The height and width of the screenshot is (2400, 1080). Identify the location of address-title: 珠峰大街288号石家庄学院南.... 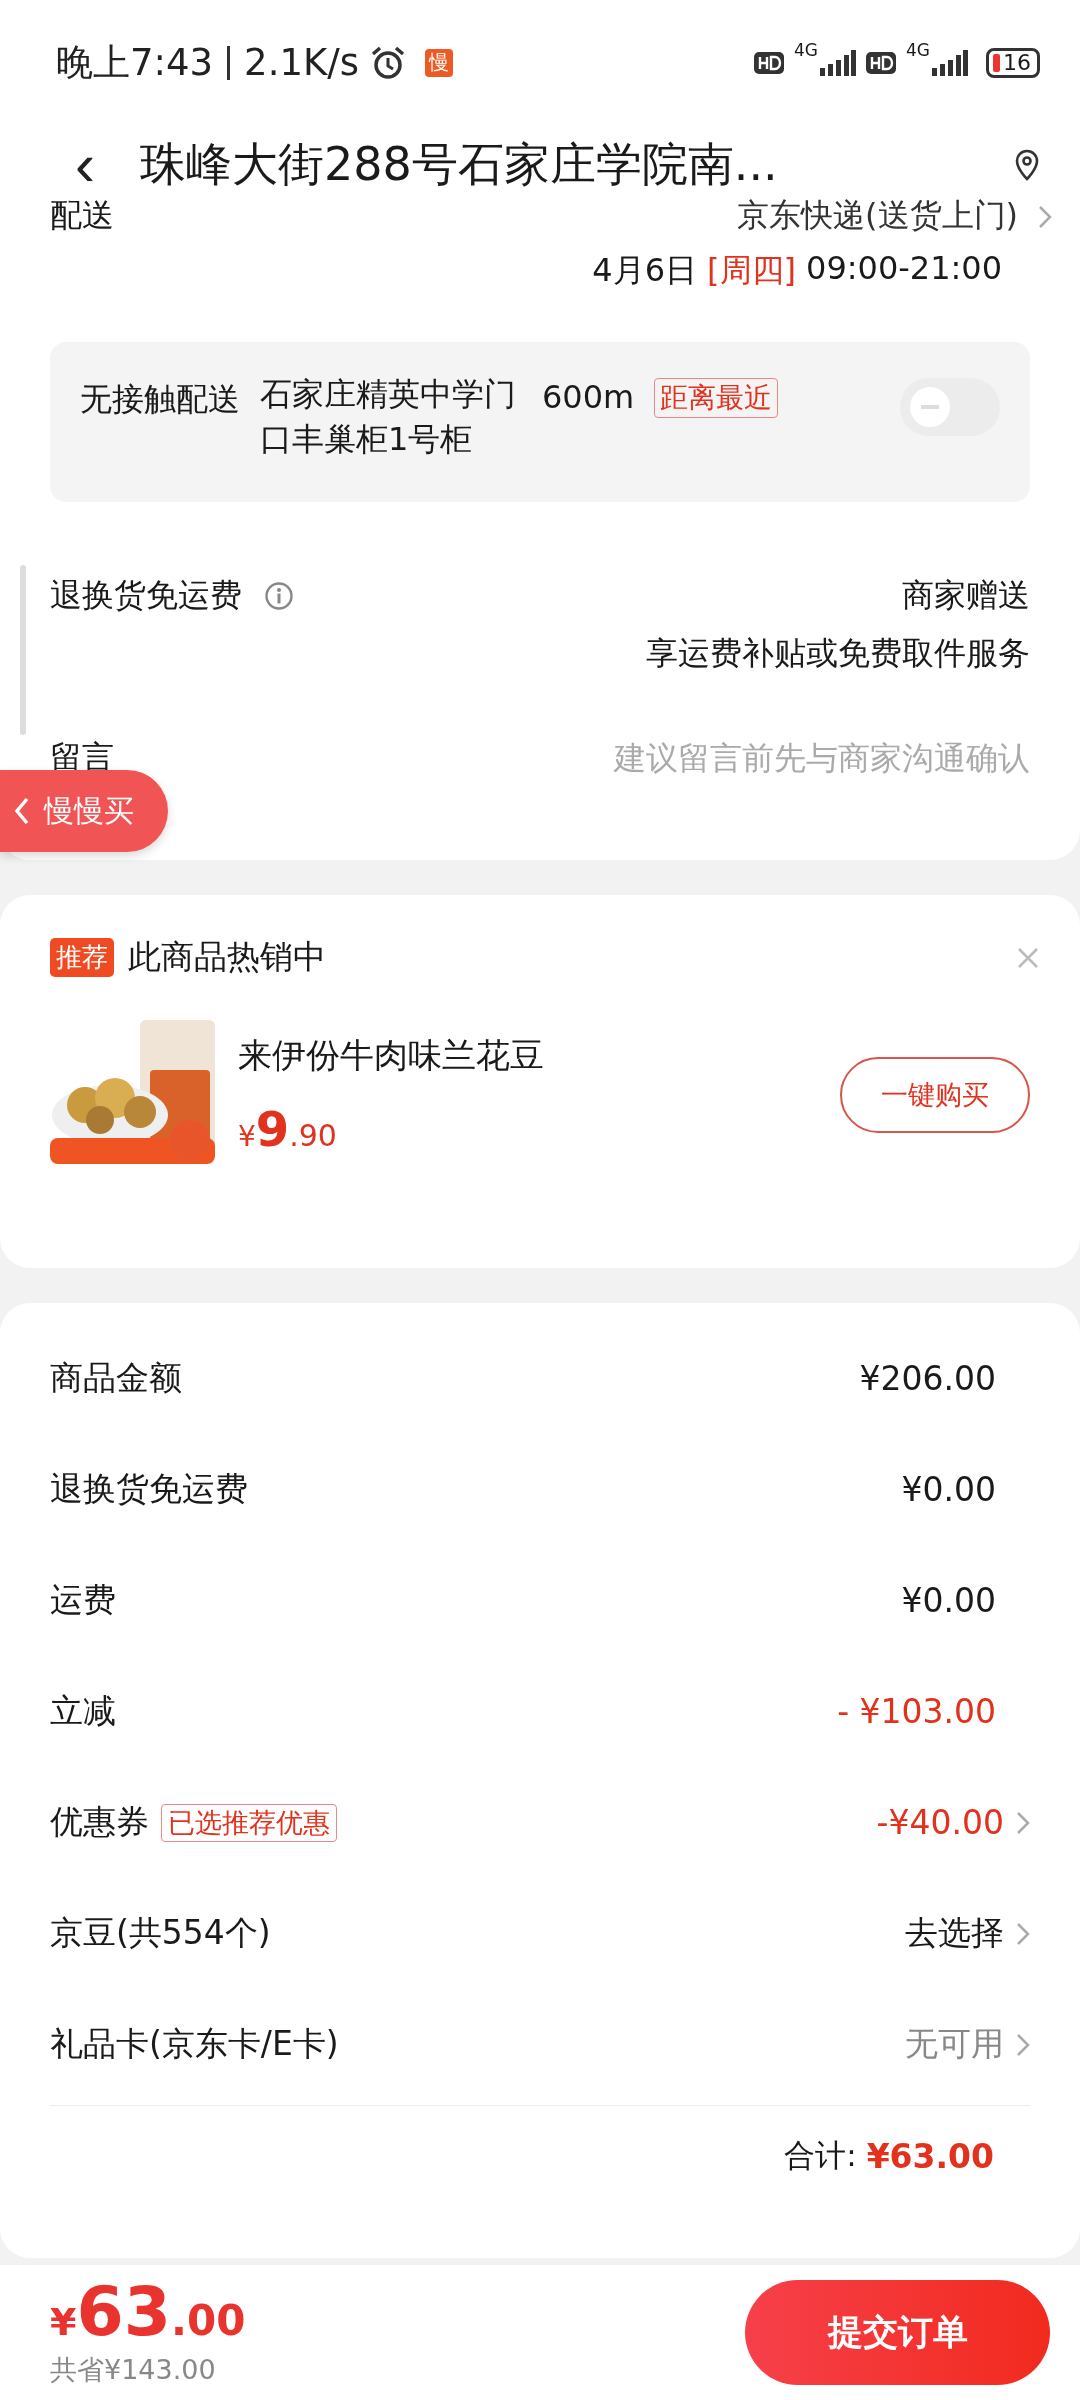
(459, 164).